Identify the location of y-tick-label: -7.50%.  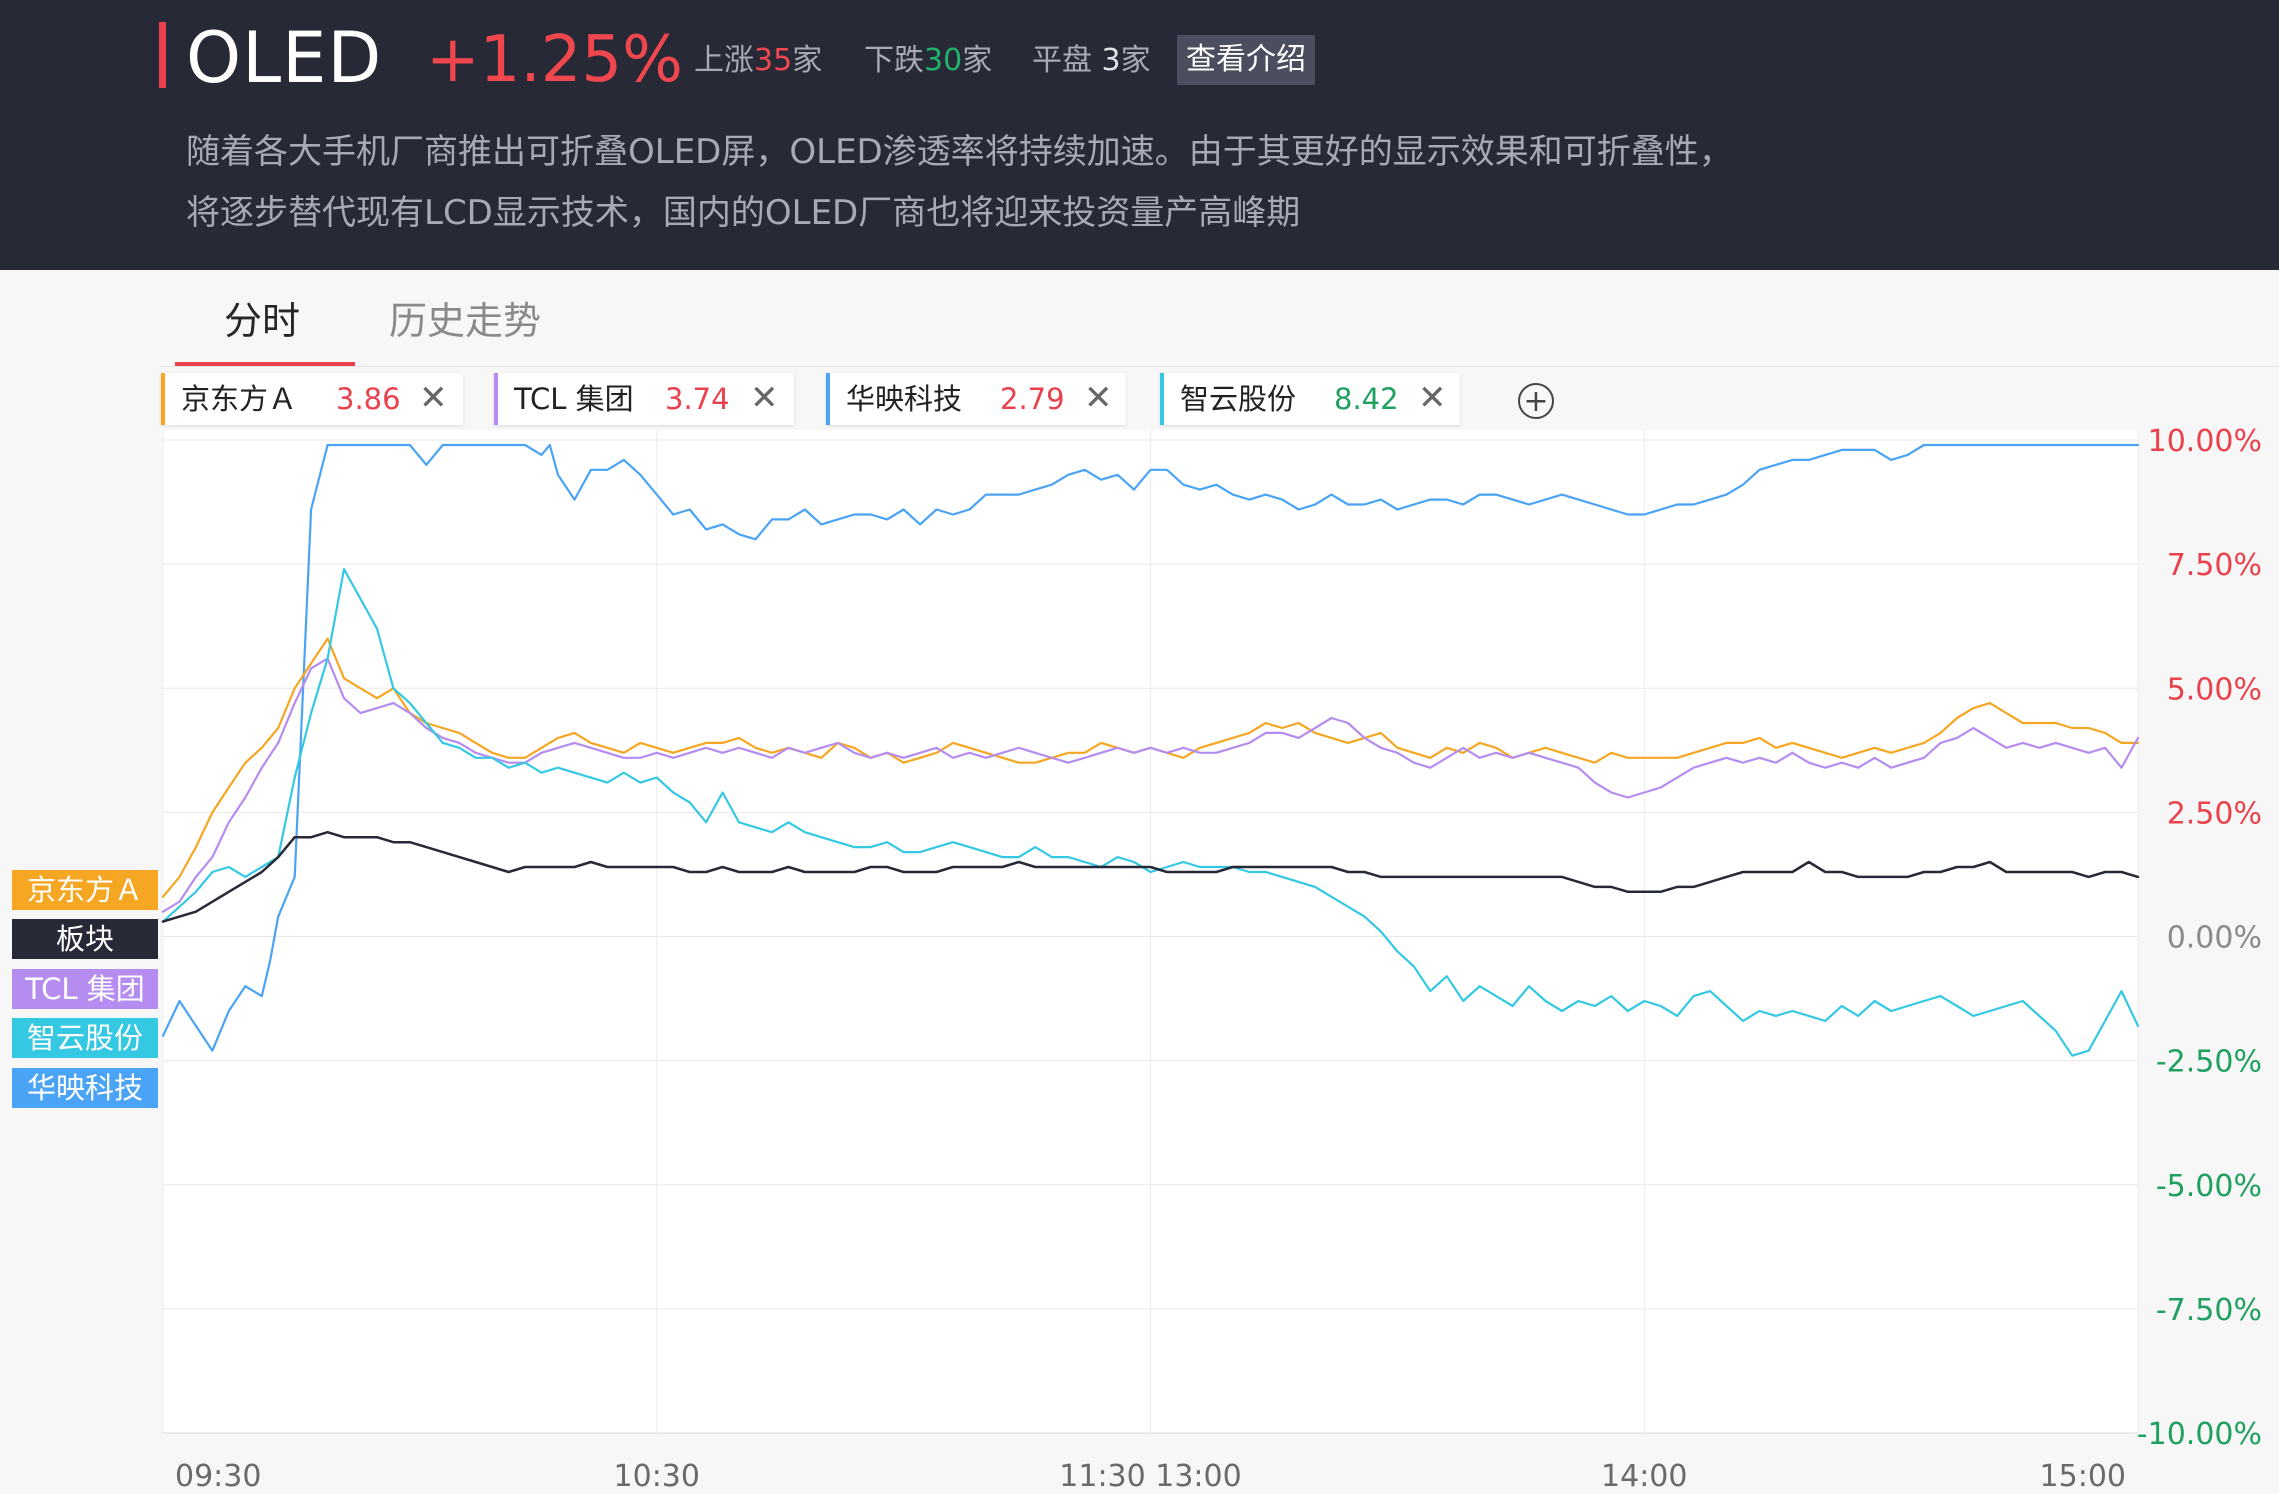
(2209, 1310).